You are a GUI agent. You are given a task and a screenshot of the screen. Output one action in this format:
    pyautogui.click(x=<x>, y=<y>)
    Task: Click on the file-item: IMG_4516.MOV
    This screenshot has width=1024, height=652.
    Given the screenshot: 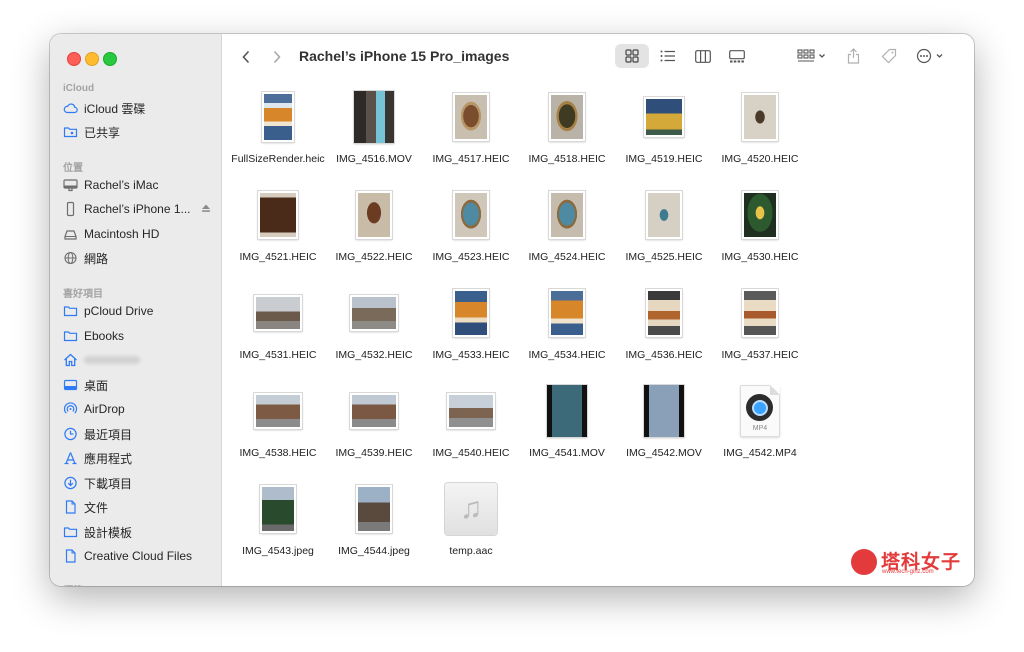 What is the action you would take?
    pyautogui.click(x=374, y=129)
    